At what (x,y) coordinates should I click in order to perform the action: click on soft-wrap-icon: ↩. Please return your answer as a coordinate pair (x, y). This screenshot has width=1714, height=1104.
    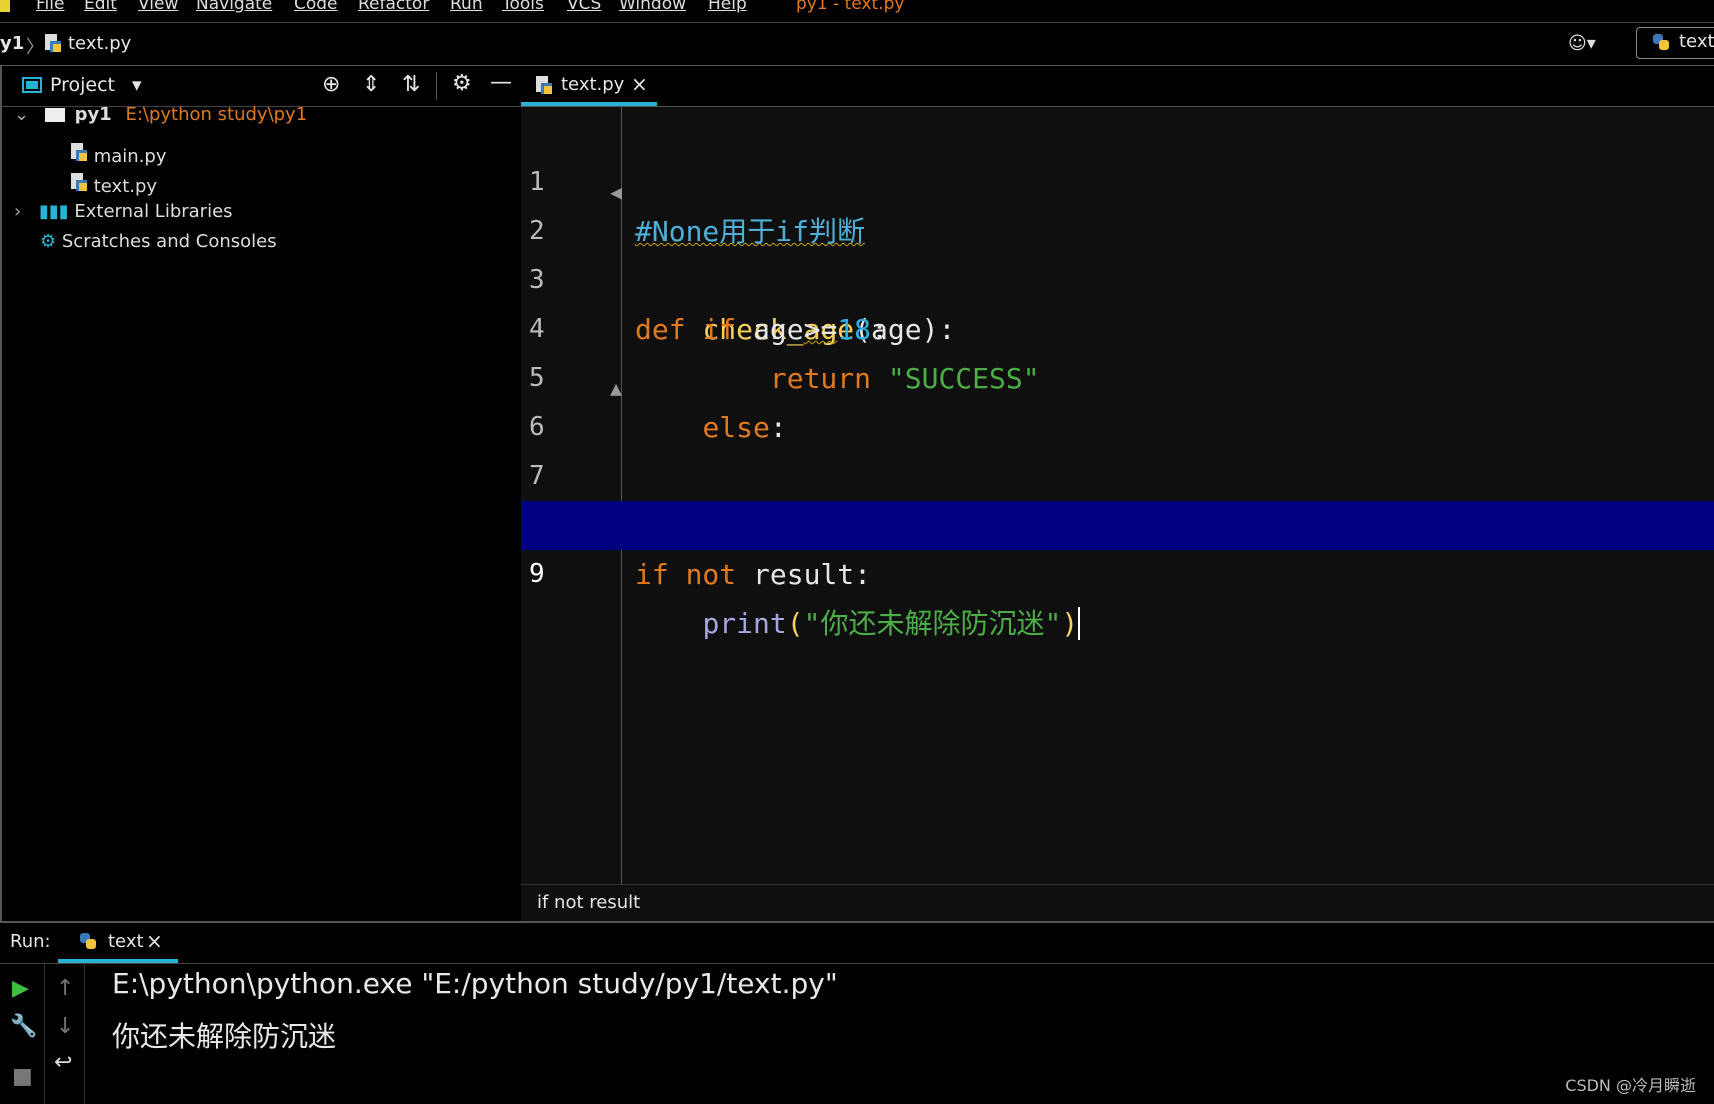
    Looking at the image, I should click on (63, 1062).